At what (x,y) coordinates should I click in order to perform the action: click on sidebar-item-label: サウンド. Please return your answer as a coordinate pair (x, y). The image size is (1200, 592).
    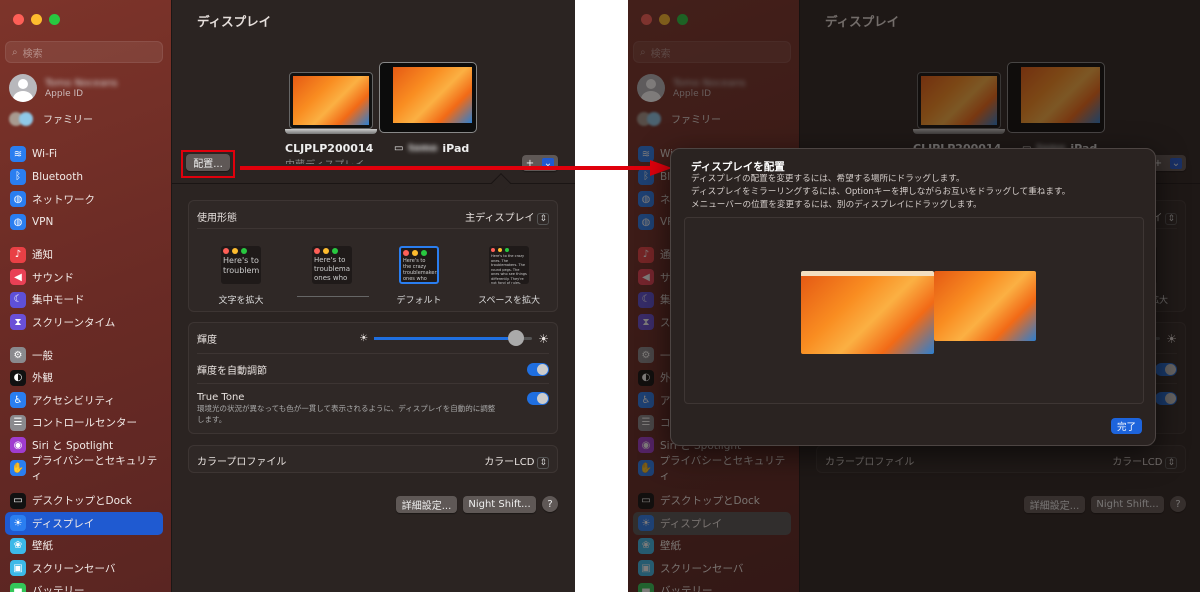
    Looking at the image, I should click on (53, 277).